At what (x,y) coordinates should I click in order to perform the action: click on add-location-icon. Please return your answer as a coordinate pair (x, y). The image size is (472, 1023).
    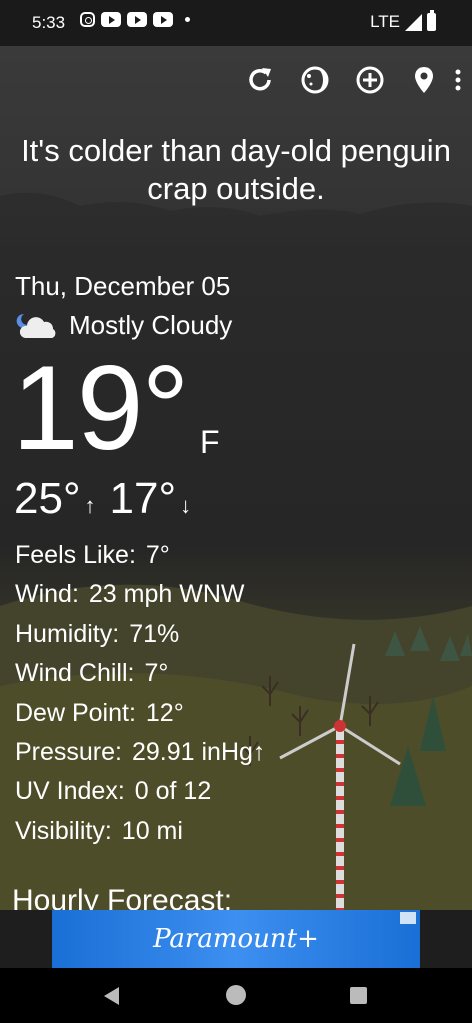
    Looking at the image, I should click on (370, 80).